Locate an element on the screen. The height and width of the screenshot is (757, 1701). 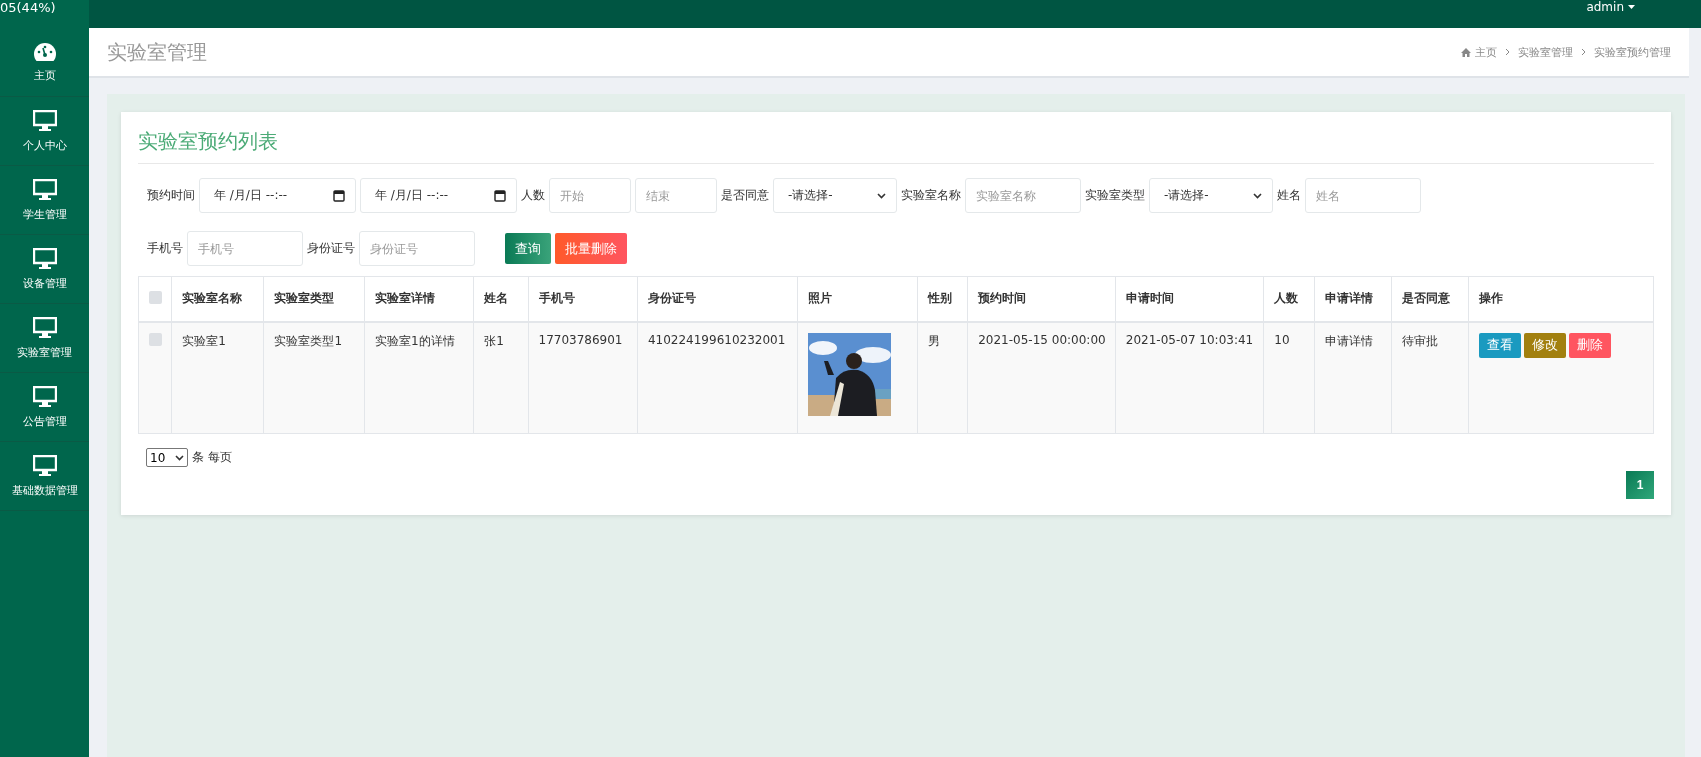
column-header: 身份证号 is located at coordinates (717, 299).